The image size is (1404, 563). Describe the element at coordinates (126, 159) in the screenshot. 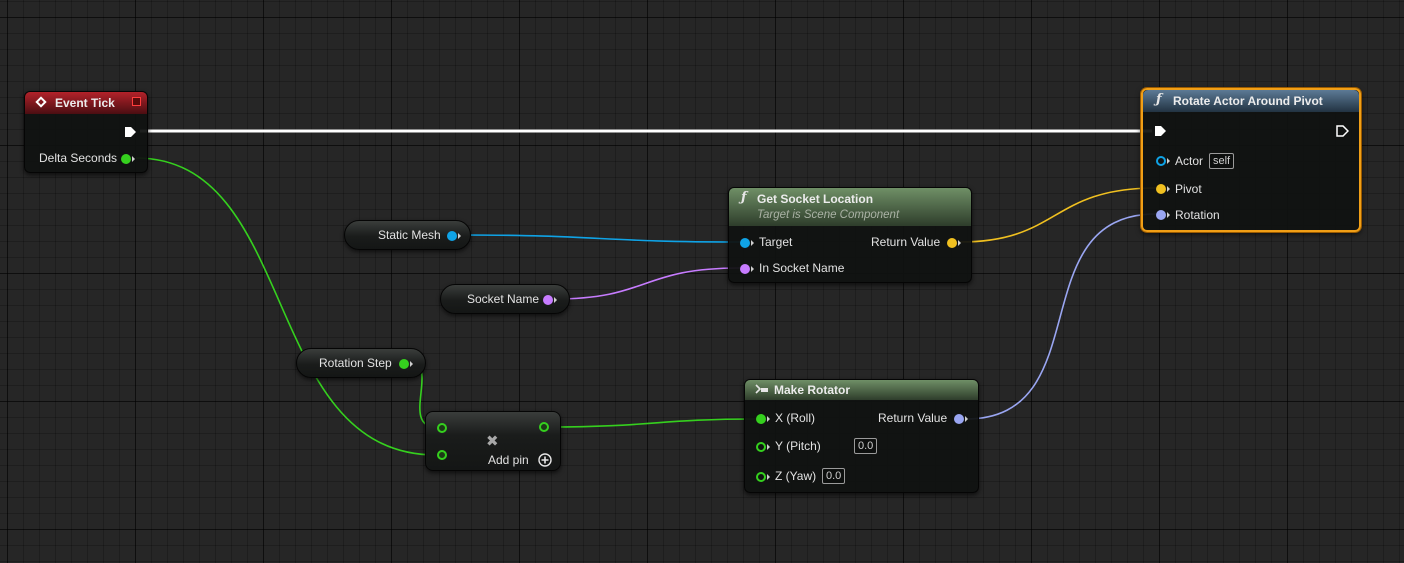

I see `delta-seconds-pin` at that location.